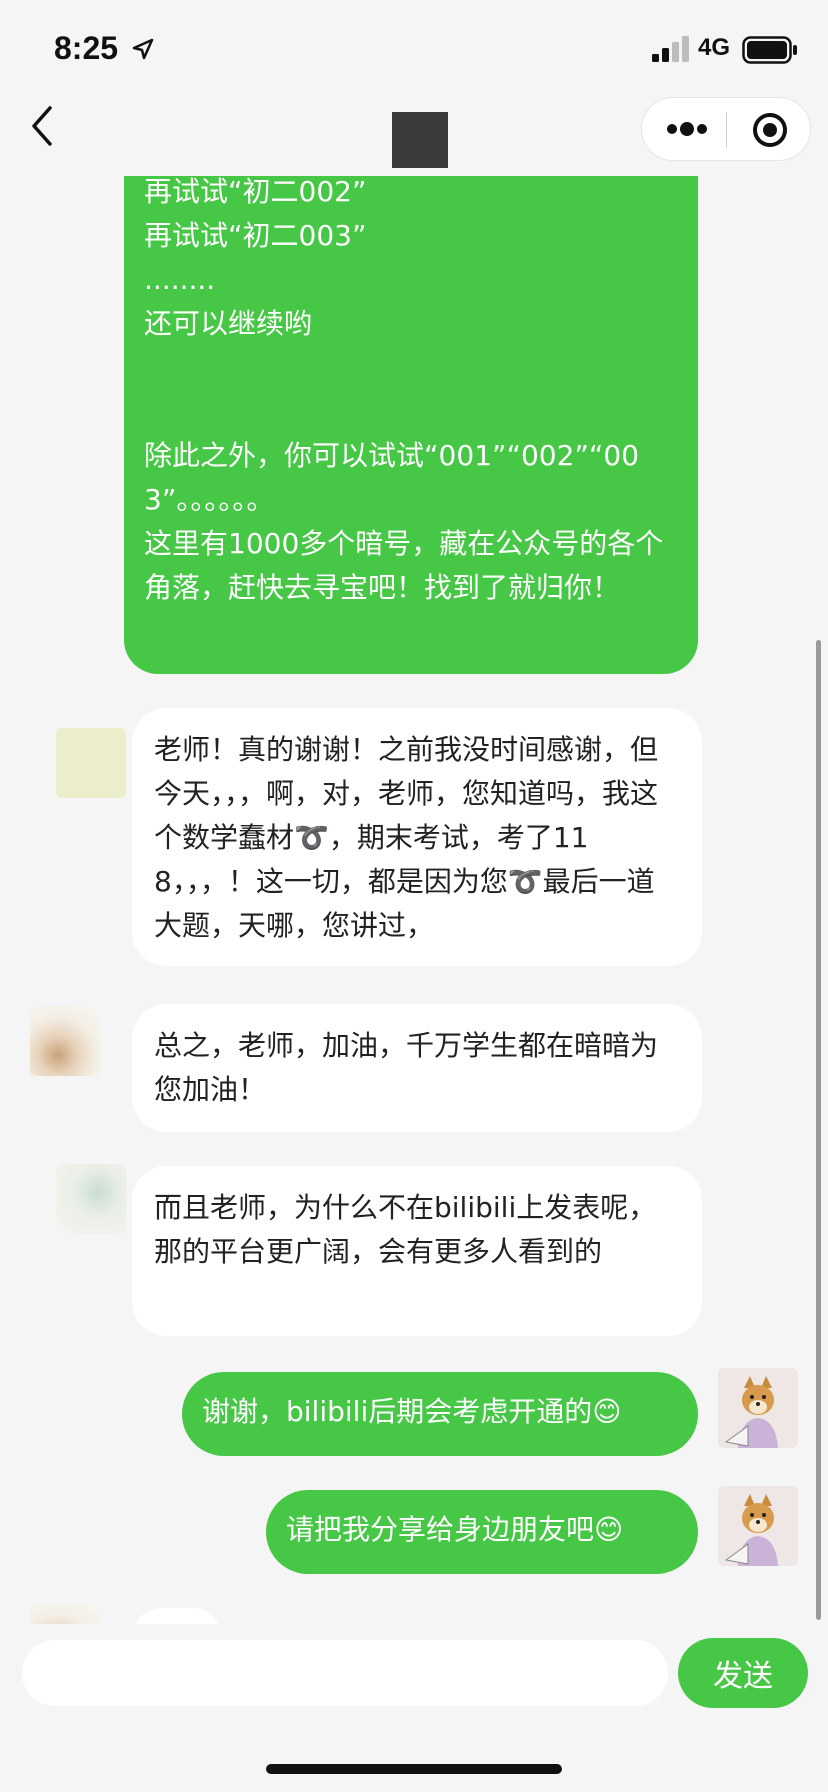 Image resolution: width=828 pixels, height=1792 pixels. I want to click on message-bubble-received: 总之，老师，加油，千万学生都在暗暗为您加油！, so click(417, 1068).